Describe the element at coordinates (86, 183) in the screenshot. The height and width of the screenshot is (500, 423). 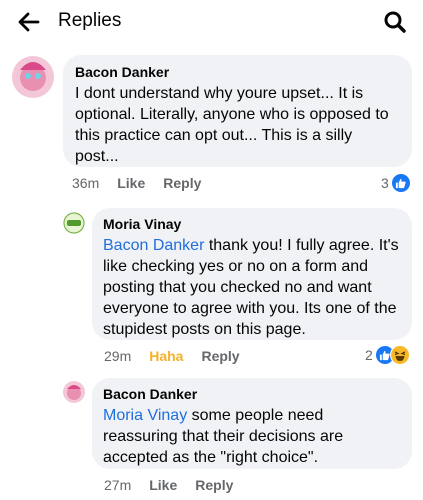
I see `comment-time: 36m` at that location.